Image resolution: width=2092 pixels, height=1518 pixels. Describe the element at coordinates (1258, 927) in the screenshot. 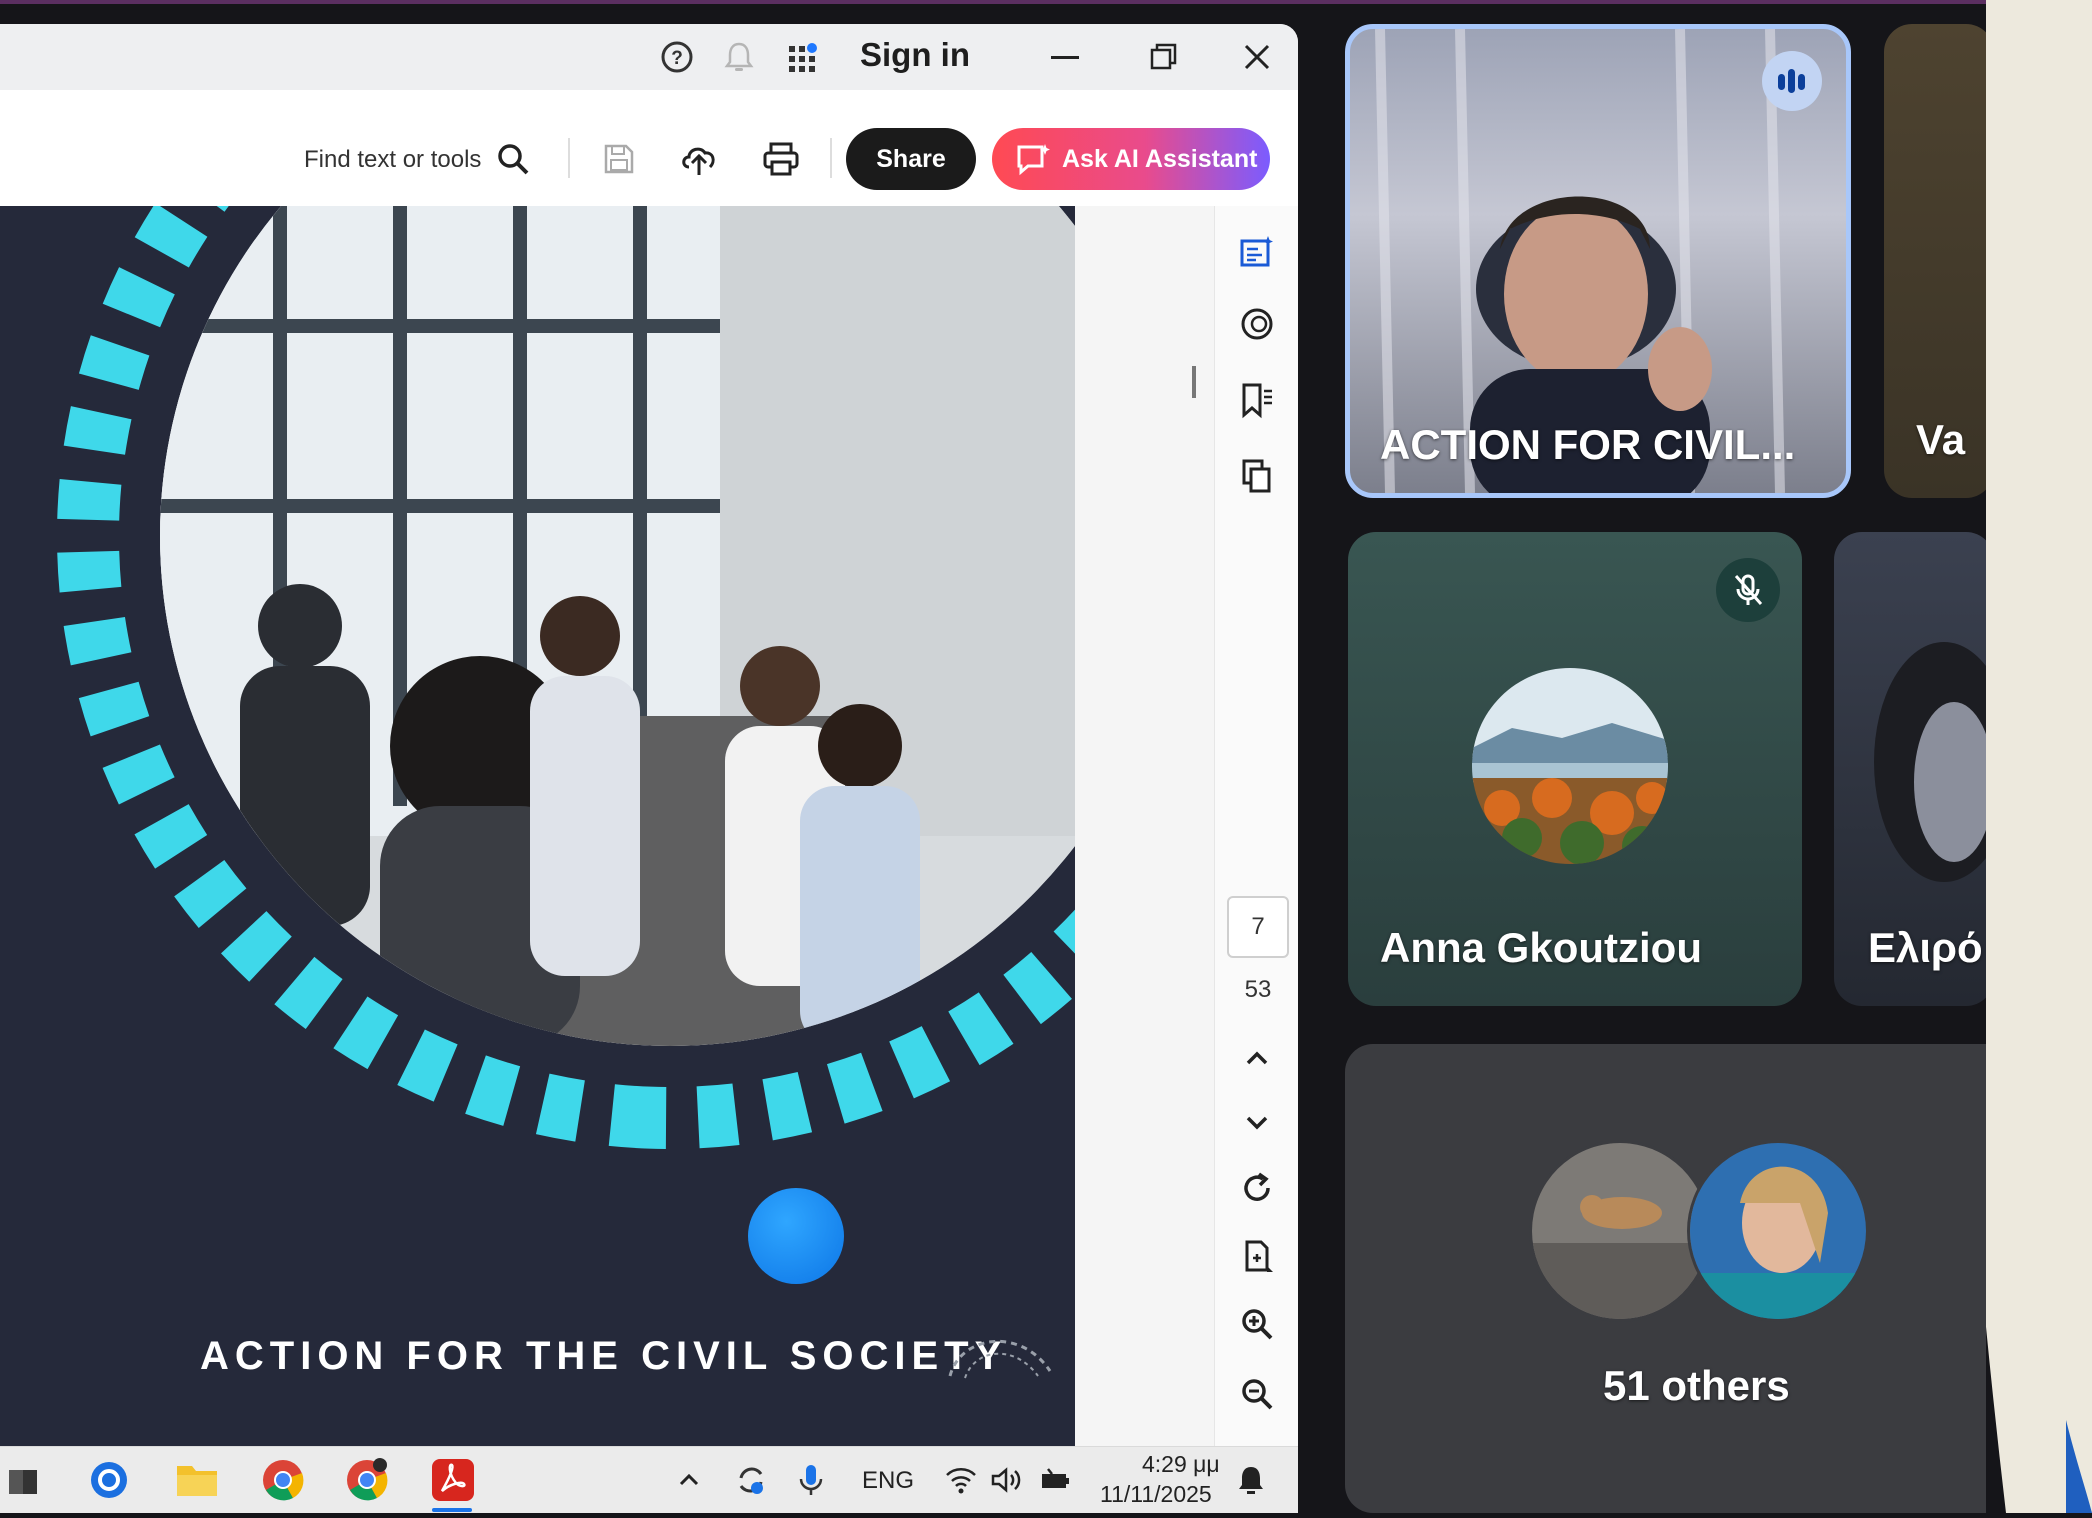

I see `current-page-input: 7` at that location.